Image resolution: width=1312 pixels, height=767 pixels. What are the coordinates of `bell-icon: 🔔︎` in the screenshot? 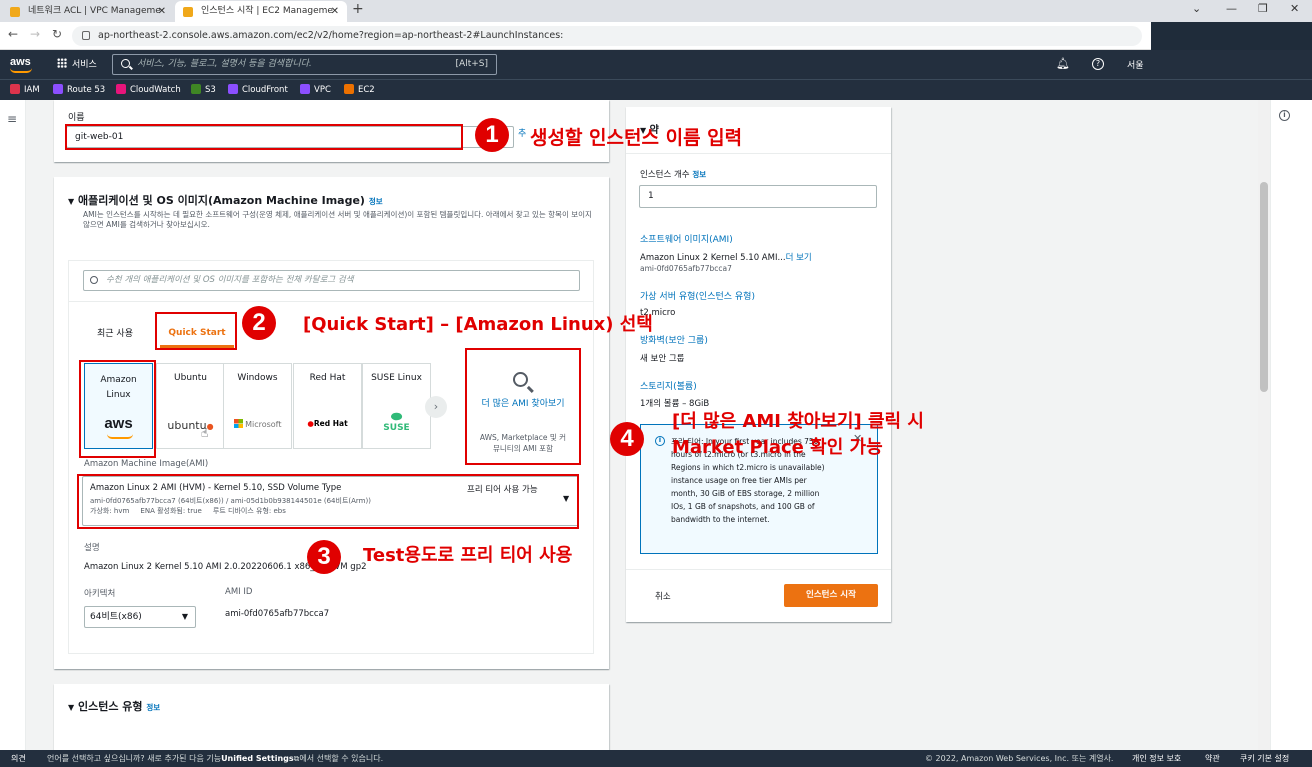 It's located at (1063, 63).